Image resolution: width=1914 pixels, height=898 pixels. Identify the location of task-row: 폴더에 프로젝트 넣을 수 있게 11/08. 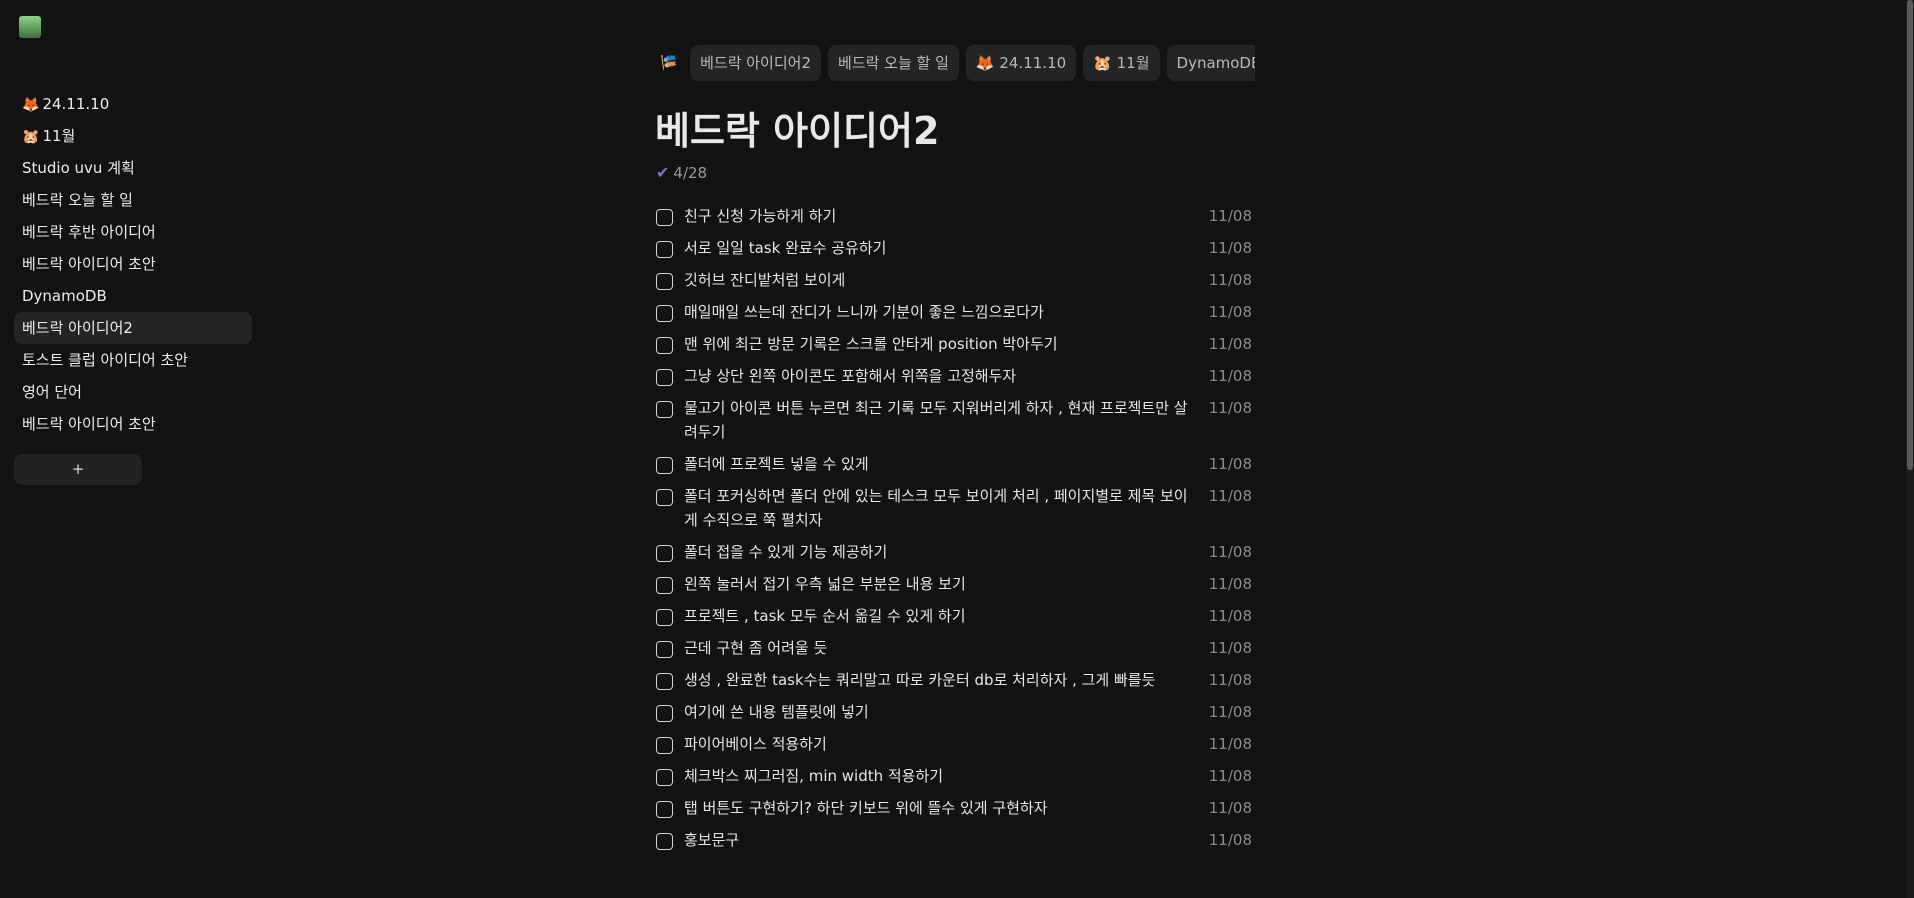
(954, 468).